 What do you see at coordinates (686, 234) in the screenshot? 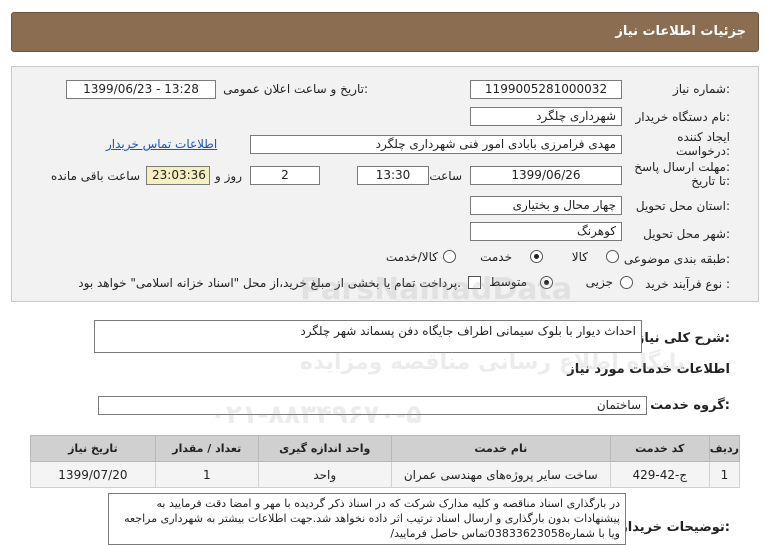
I see `city-label: شهر محل تحویل:` at bounding box center [686, 234].